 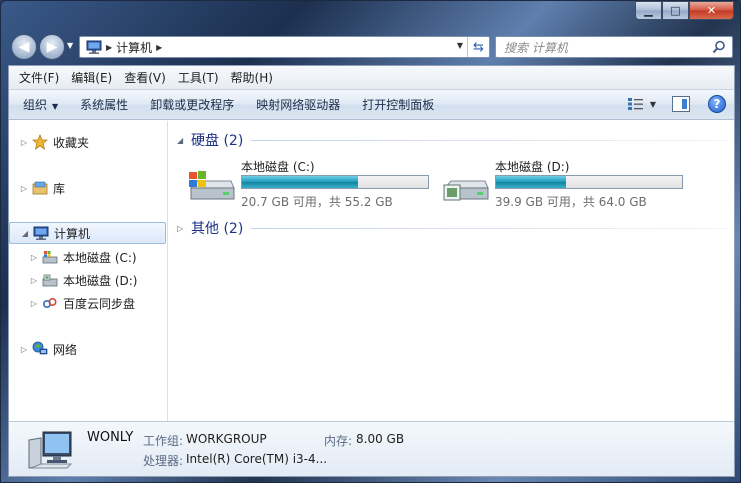 What do you see at coordinates (99, 303) in the screenshot?
I see `tree-label: 百度云同步盘` at bounding box center [99, 303].